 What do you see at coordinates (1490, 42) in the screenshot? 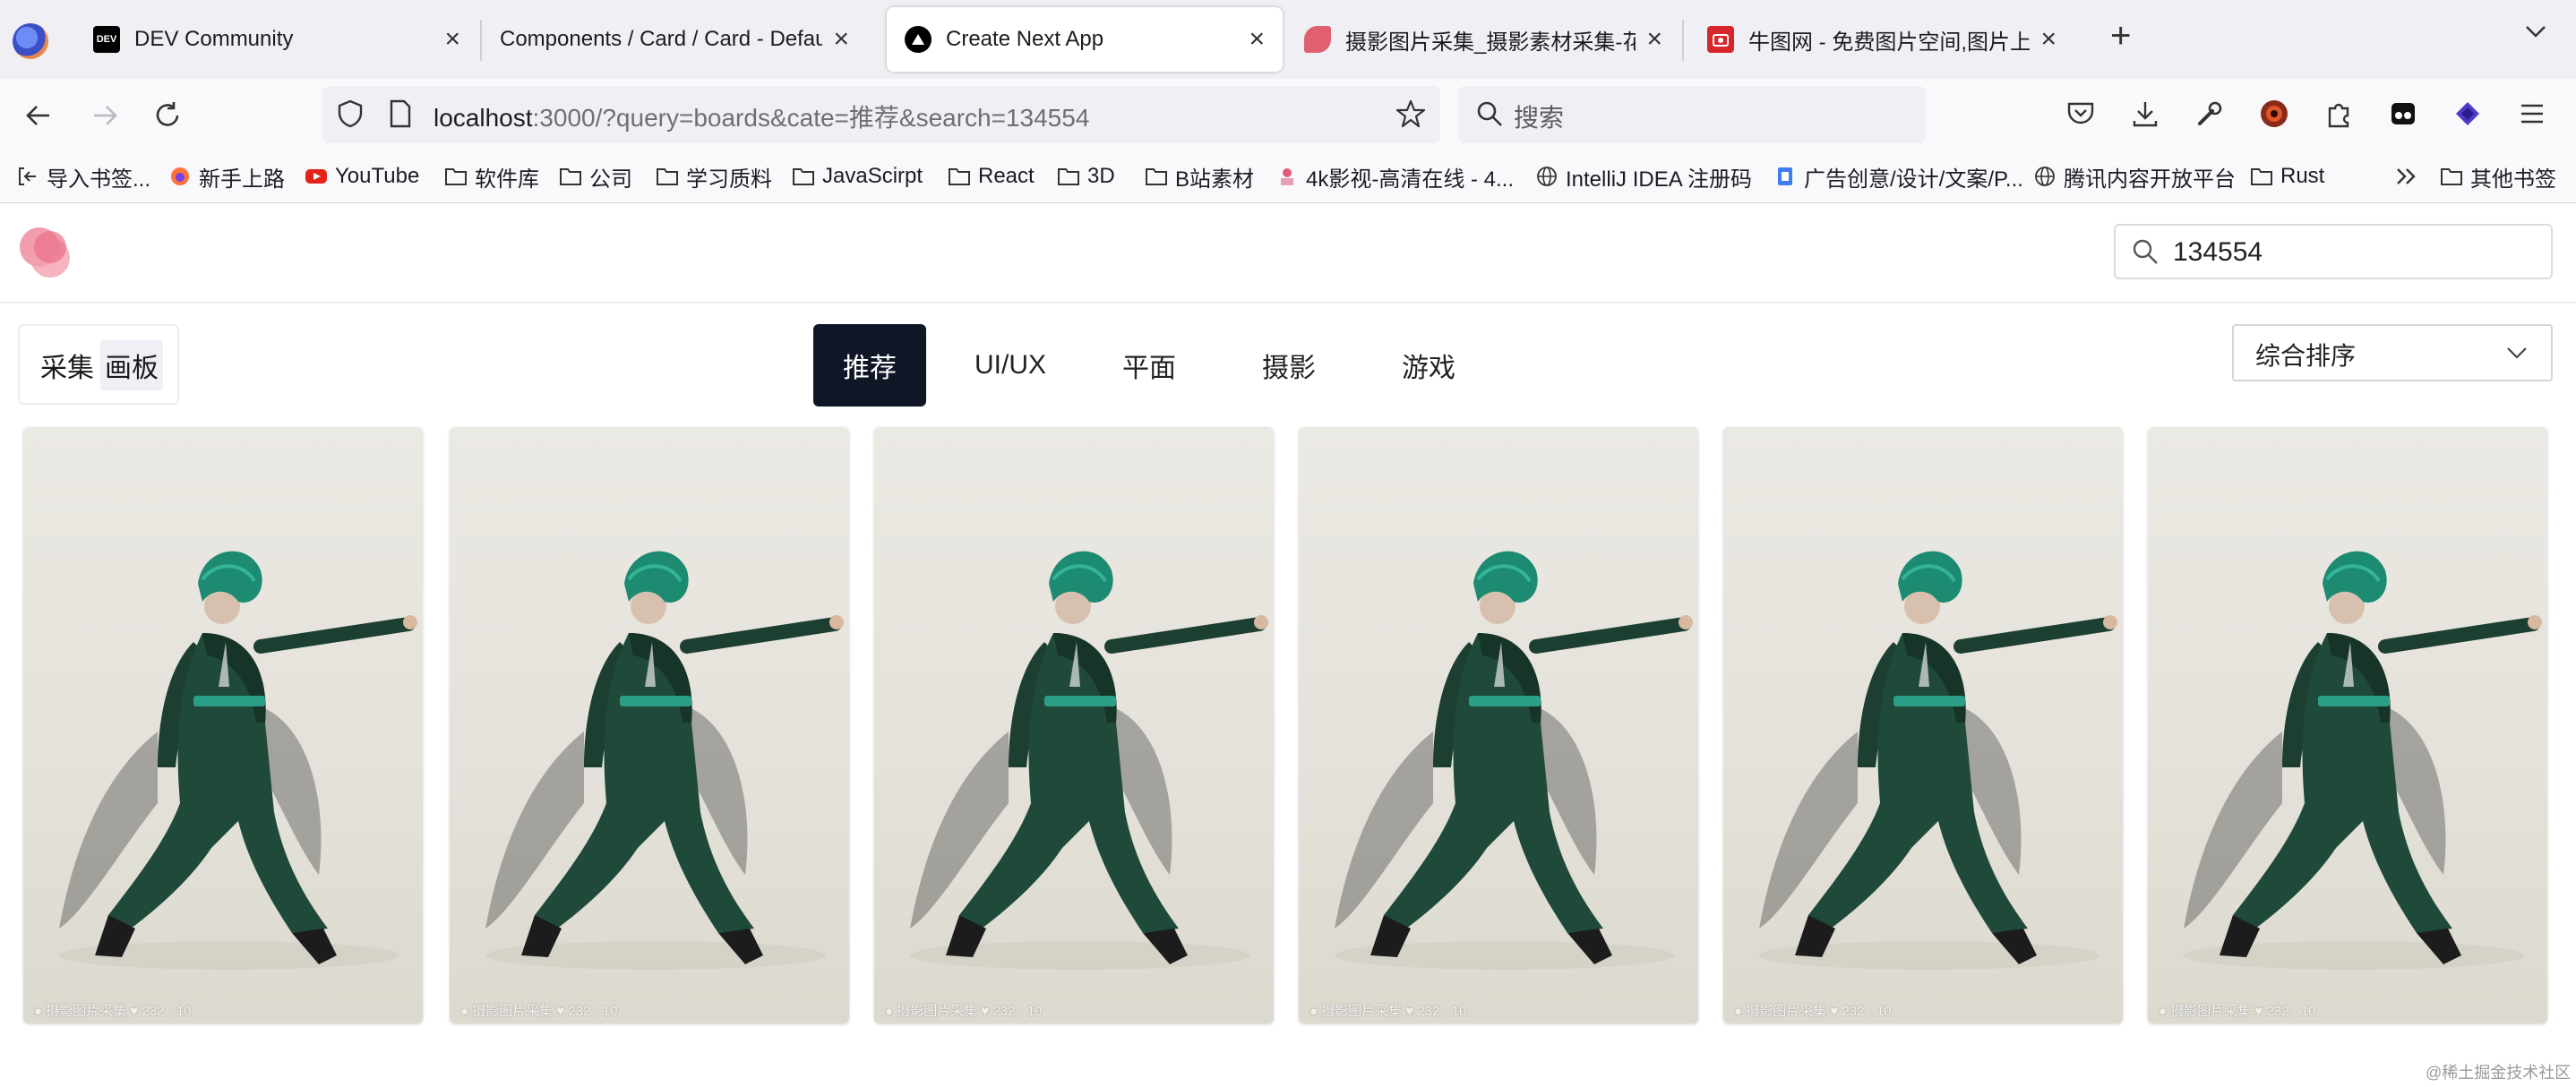
I see `tab-title: 摄影图片采集_摄影素材采集-花瓣` at bounding box center [1490, 42].